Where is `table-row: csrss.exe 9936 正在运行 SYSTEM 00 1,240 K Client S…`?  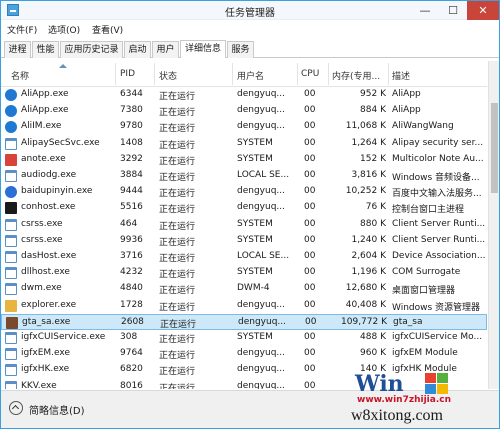
table-row: csrss.exe 9936 正在运行 SYSTEM 00 1,240 K Client S… is located at coordinates (244, 241).